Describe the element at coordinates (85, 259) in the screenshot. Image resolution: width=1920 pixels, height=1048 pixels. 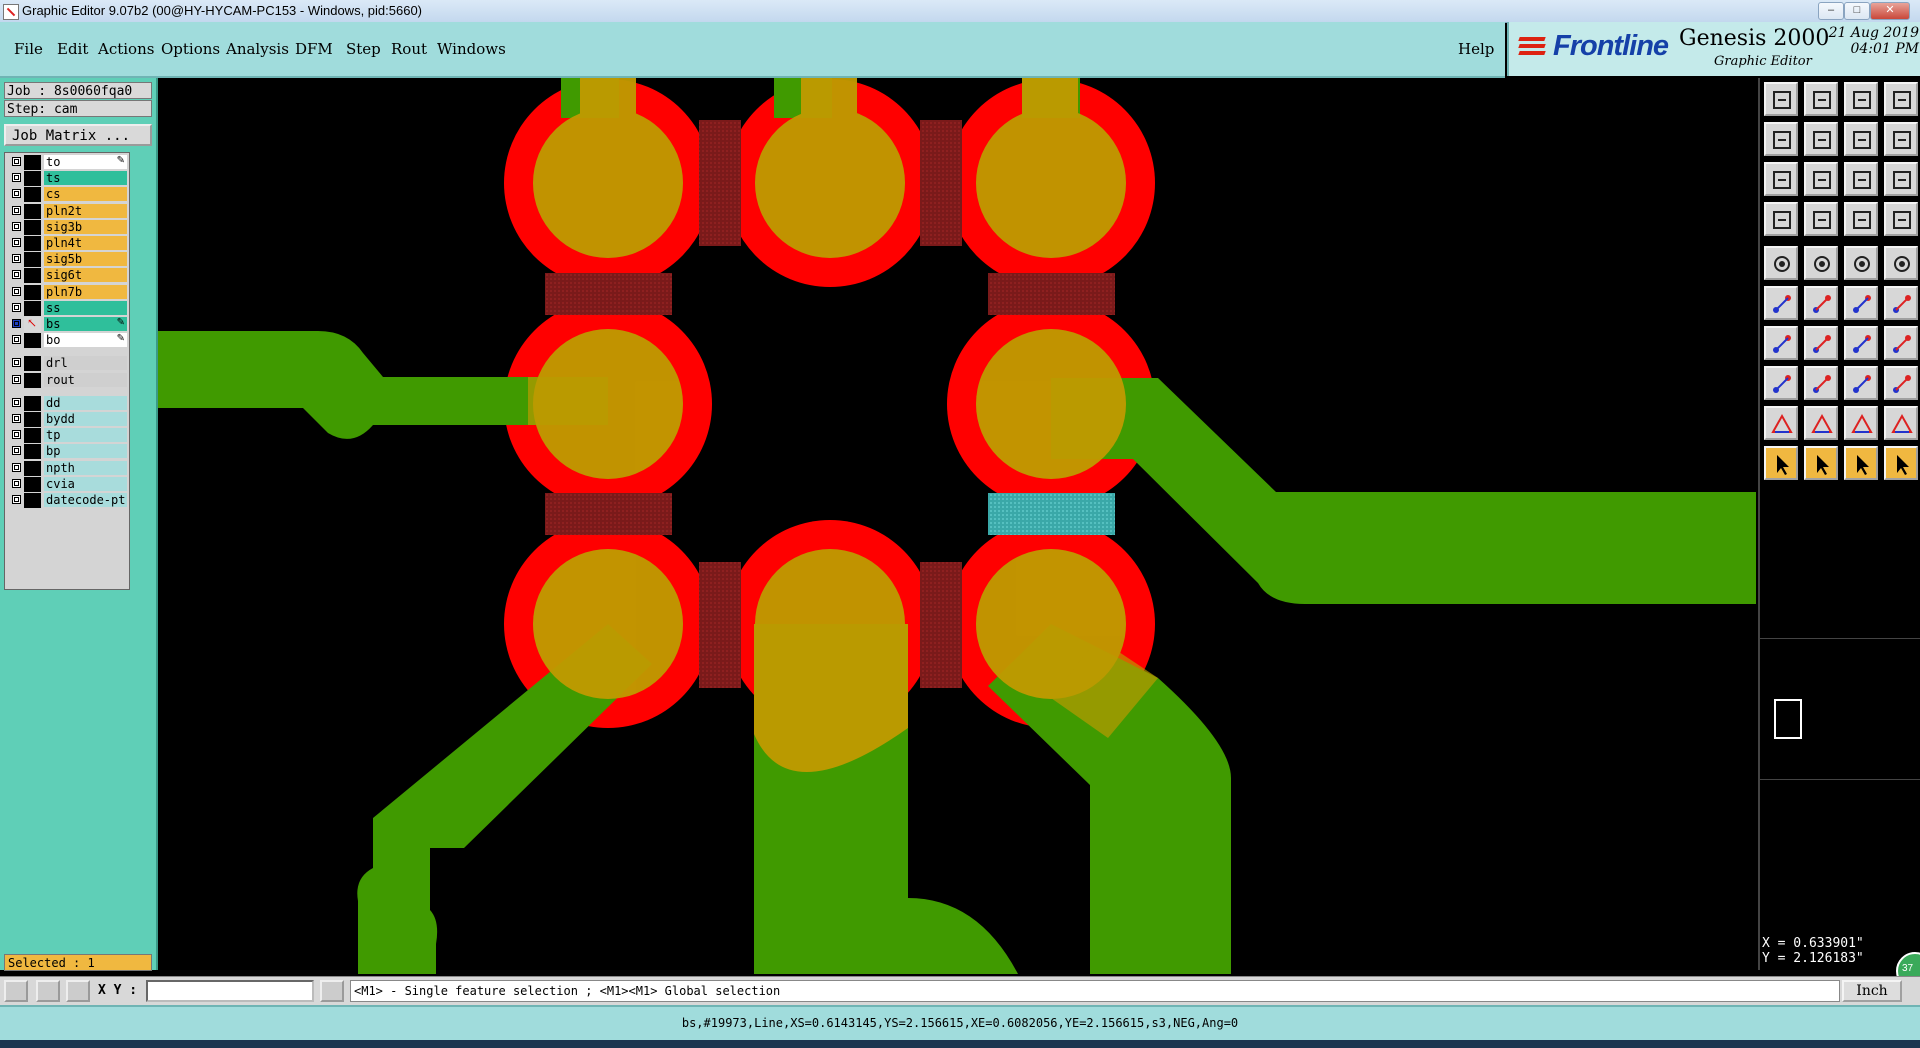
I see `layer-name: sig5b` at that location.